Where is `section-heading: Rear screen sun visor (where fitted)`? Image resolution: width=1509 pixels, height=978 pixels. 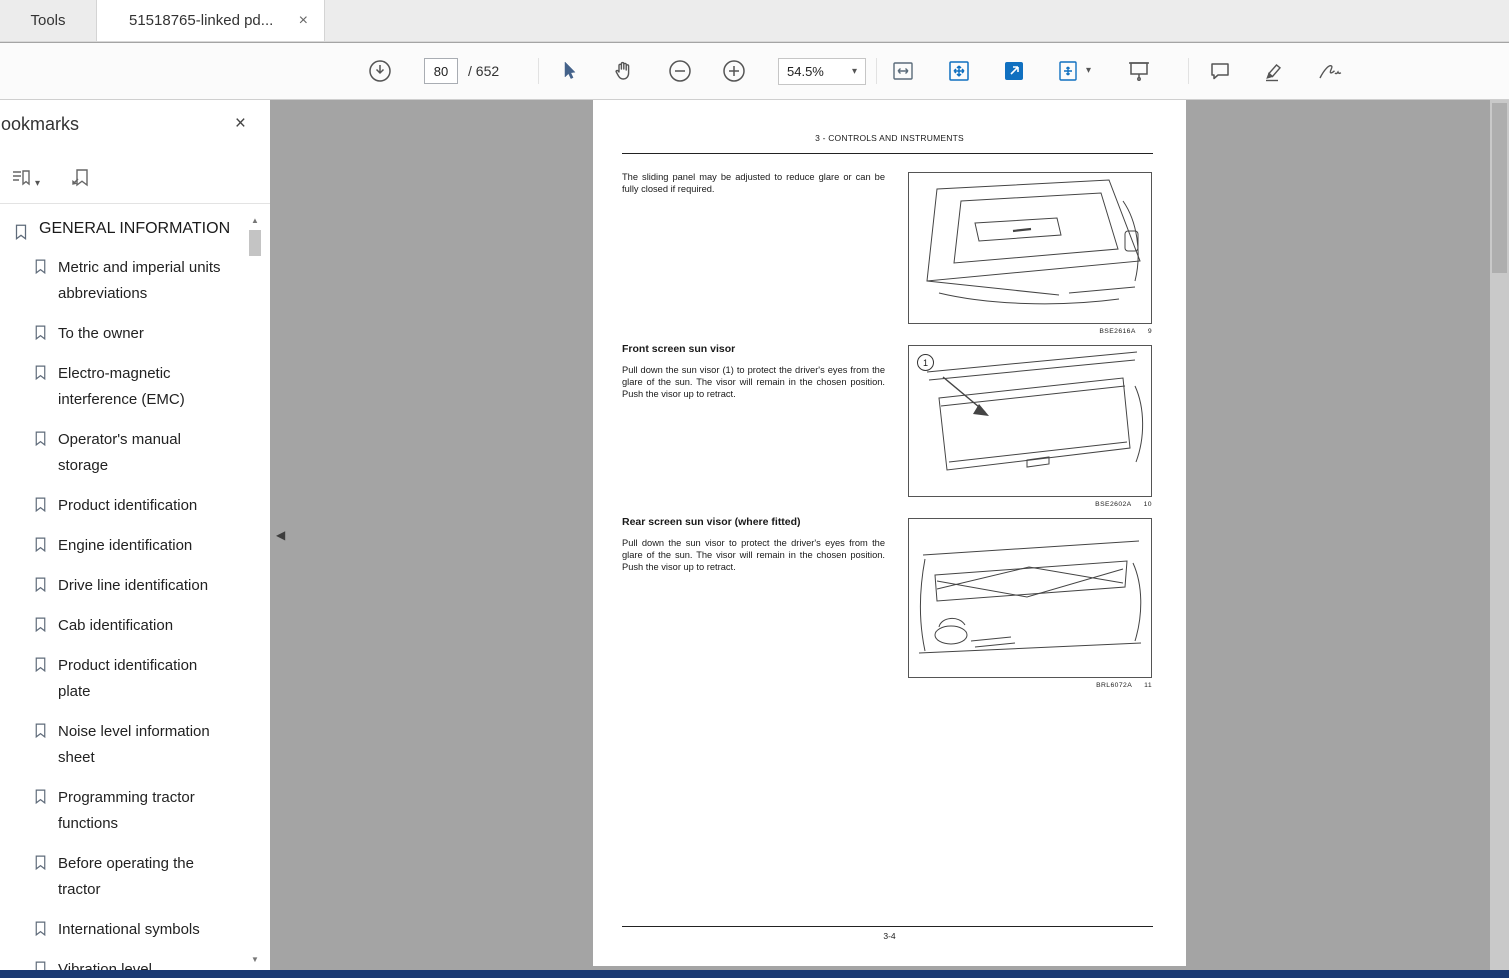 section-heading: Rear screen sun visor (where fitted) is located at coordinates (711, 522).